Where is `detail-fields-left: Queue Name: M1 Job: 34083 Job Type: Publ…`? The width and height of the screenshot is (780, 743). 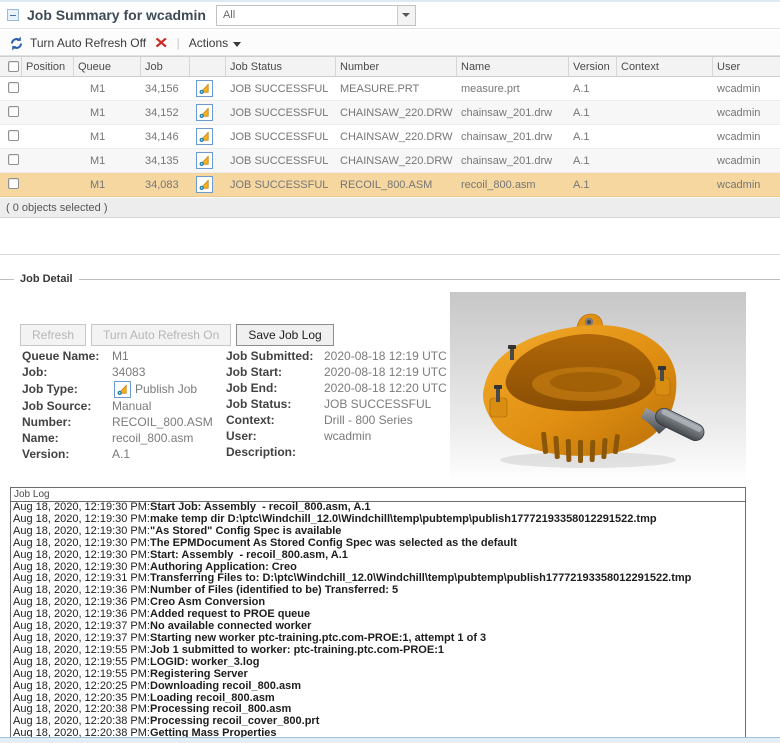 detail-fields-left: Queue Name: M1 Job: 34083 Job Type: Publ… is located at coordinates (122, 405).